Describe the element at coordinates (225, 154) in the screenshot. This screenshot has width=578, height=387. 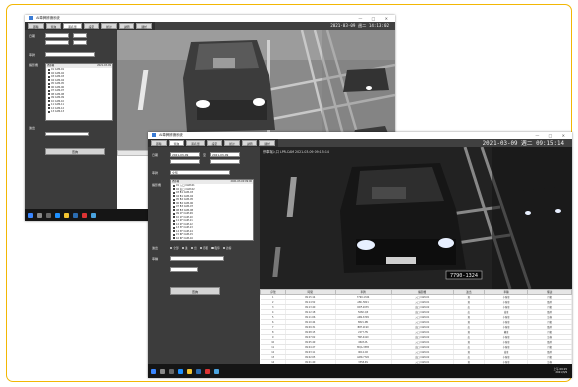
I see `date-to-field: 2021-03-09` at that location.